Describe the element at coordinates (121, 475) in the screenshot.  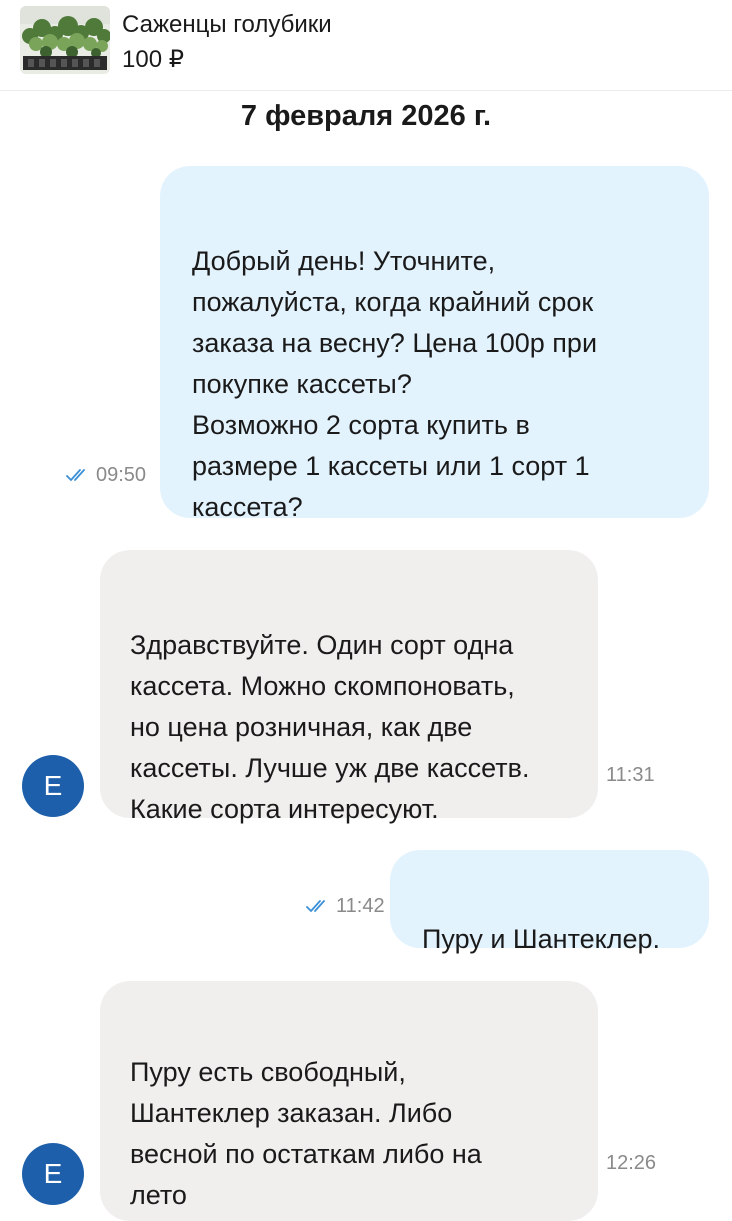
I see `message-time: 09:50` at that location.